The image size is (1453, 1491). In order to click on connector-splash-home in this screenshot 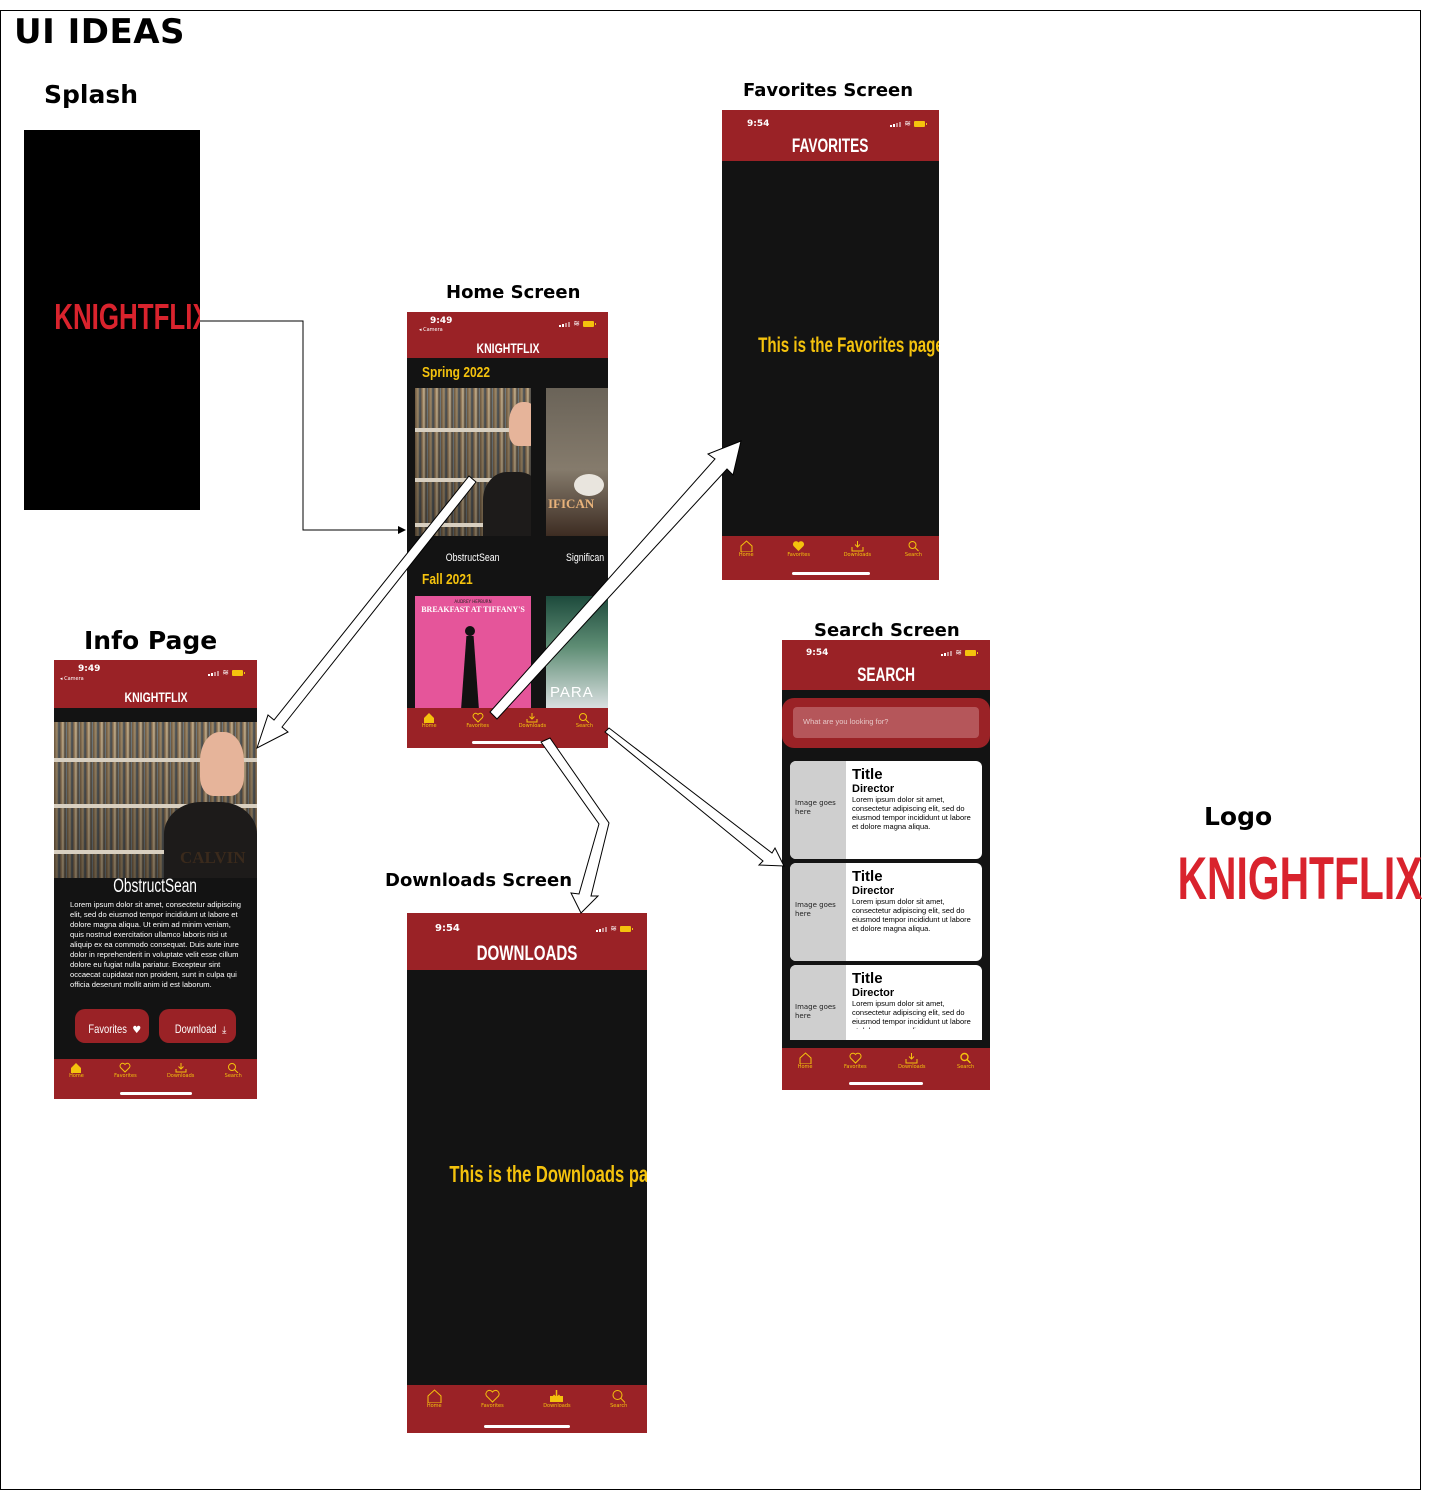, I will do `click(303, 427)`.